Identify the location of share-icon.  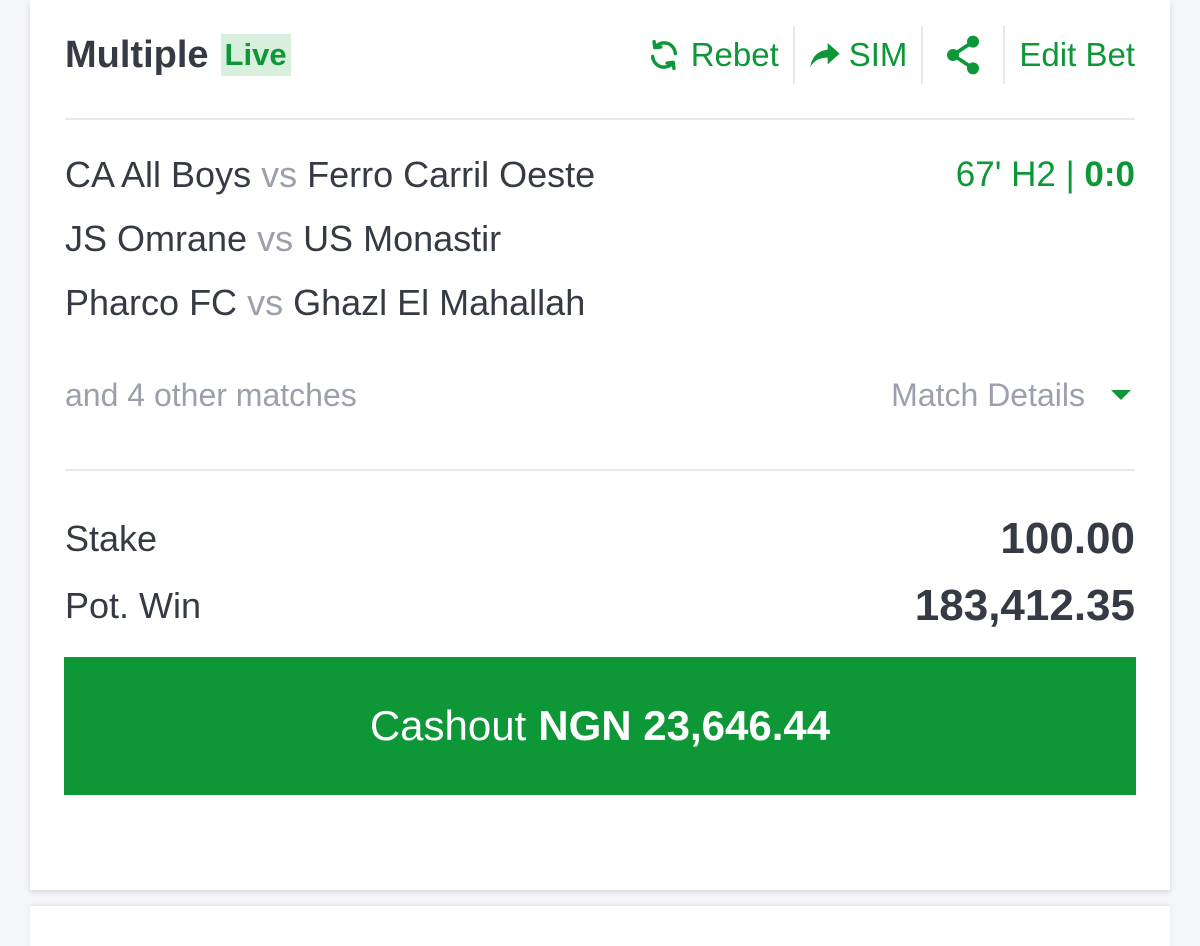
(963, 55).